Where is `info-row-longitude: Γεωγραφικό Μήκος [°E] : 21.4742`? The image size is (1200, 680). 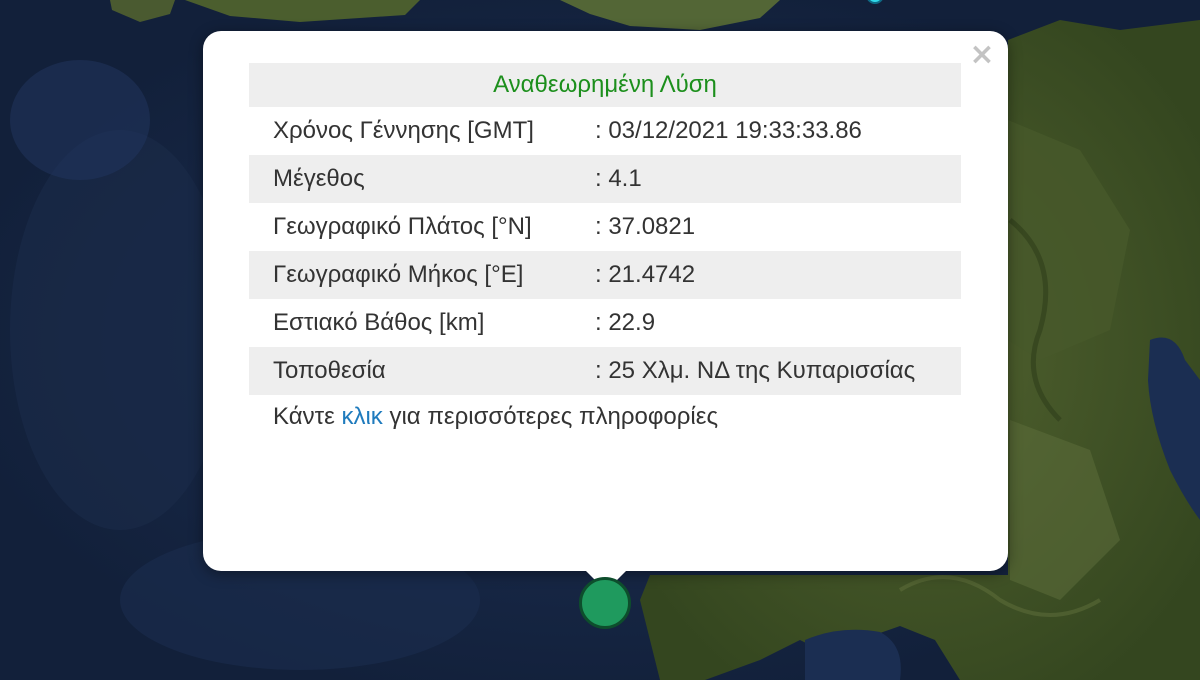 info-row-longitude: Γεωγραφικό Μήκος [°E] : 21.4742 is located at coordinates (605, 275).